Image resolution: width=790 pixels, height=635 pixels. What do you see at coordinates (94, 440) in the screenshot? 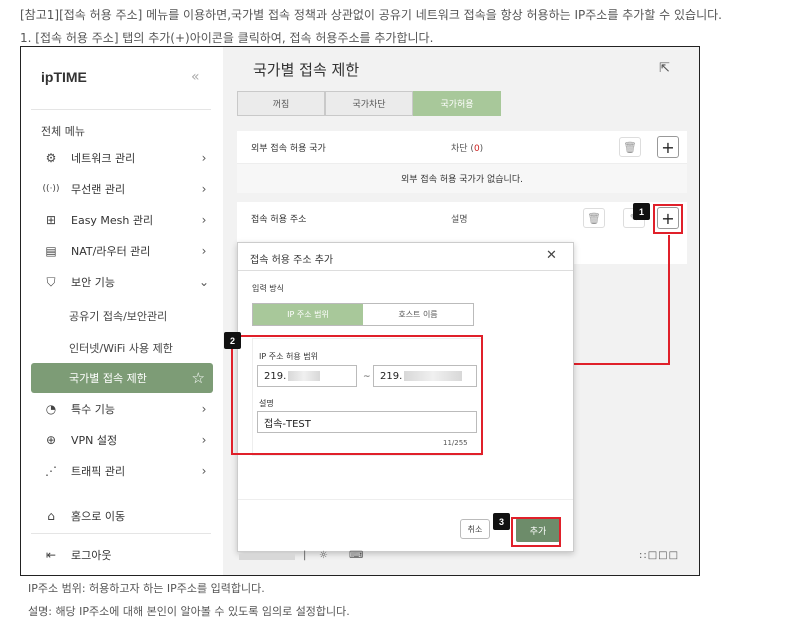
I see `sidebar-item-label: VPN 설정` at bounding box center [94, 440].